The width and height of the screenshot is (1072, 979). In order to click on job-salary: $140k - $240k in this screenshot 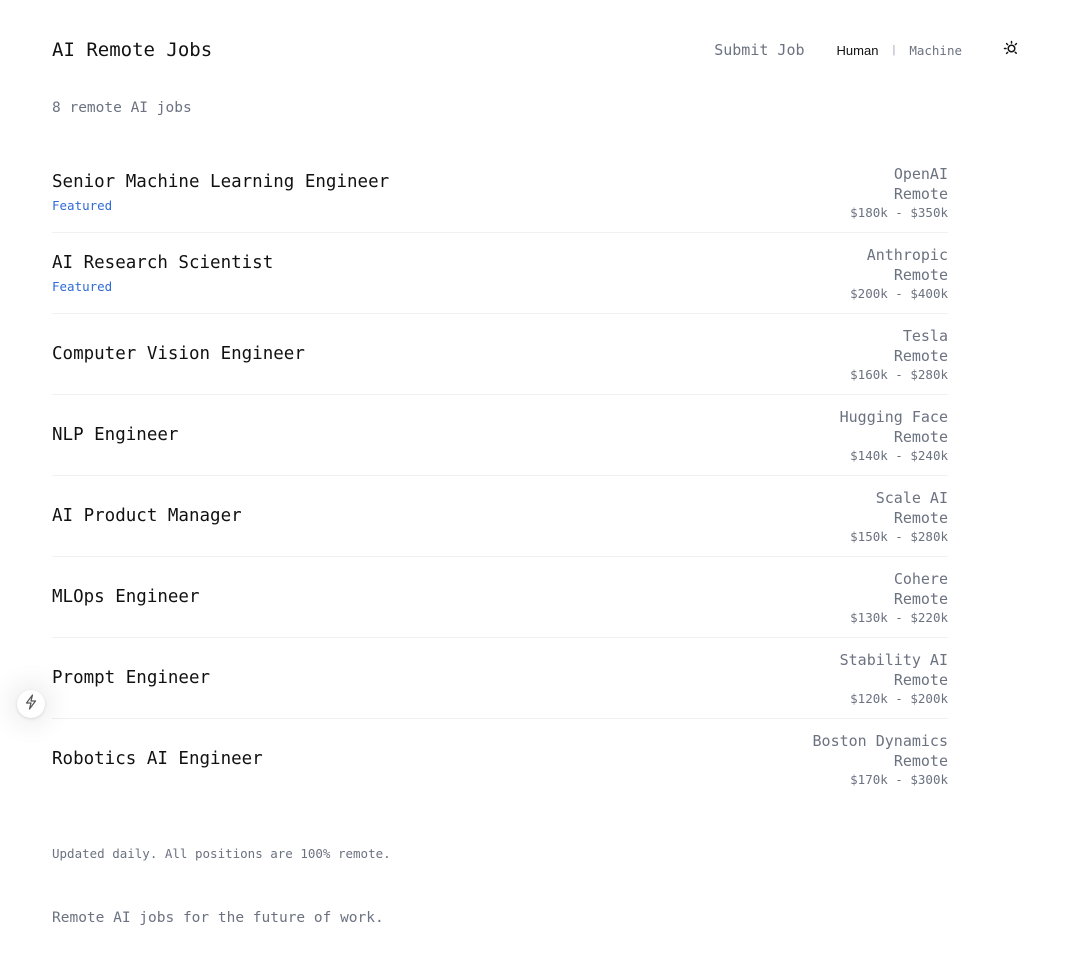, I will do `click(899, 455)`.